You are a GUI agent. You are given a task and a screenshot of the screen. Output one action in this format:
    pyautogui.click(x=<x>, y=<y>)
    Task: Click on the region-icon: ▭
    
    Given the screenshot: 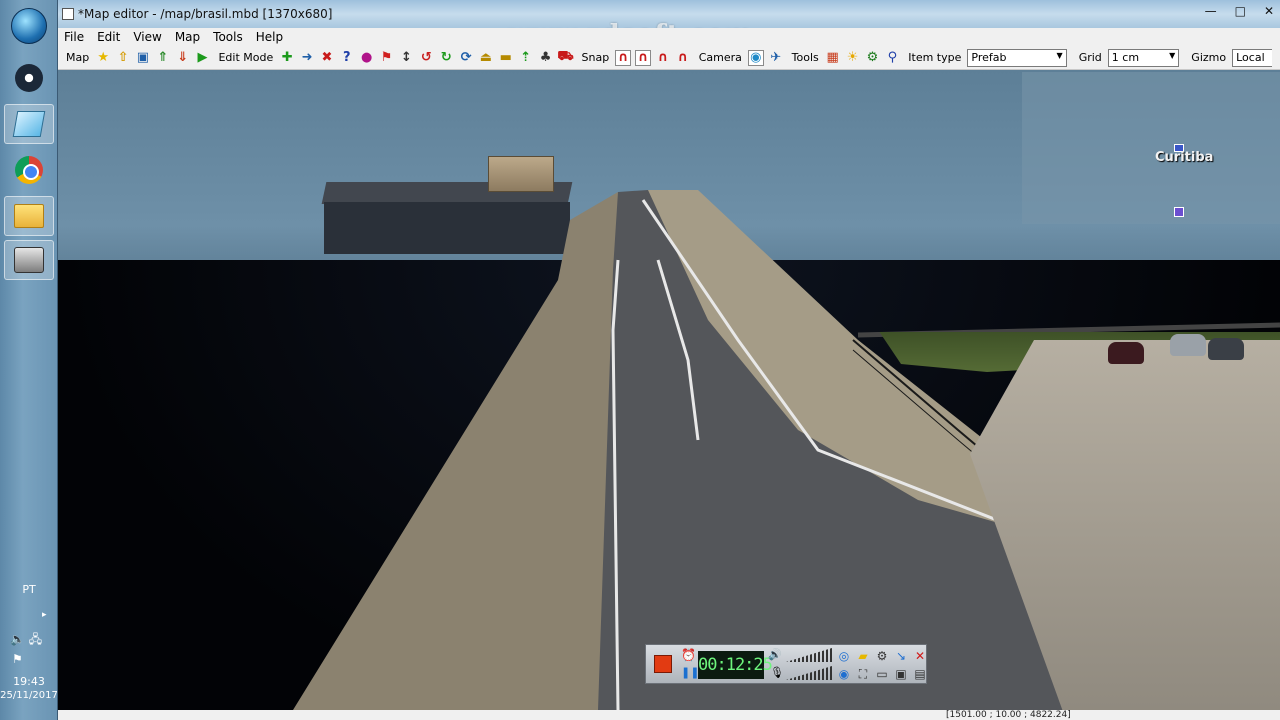 What is the action you would take?
    pyautogui.click(x=882, y=674)
    